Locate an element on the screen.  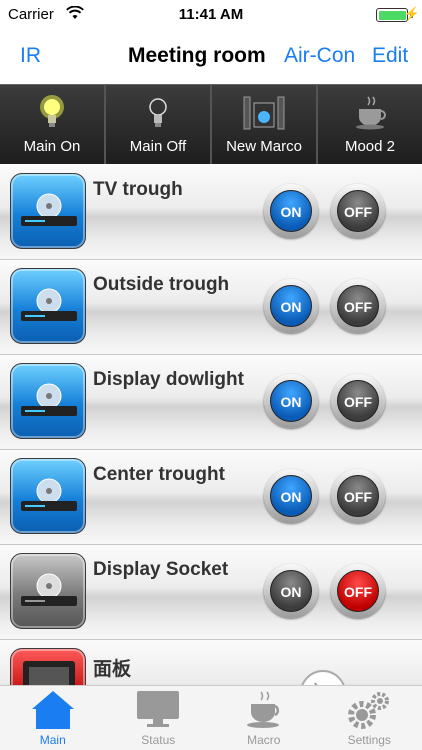
device-name: Outside trough is located at coordinates (161, 284).